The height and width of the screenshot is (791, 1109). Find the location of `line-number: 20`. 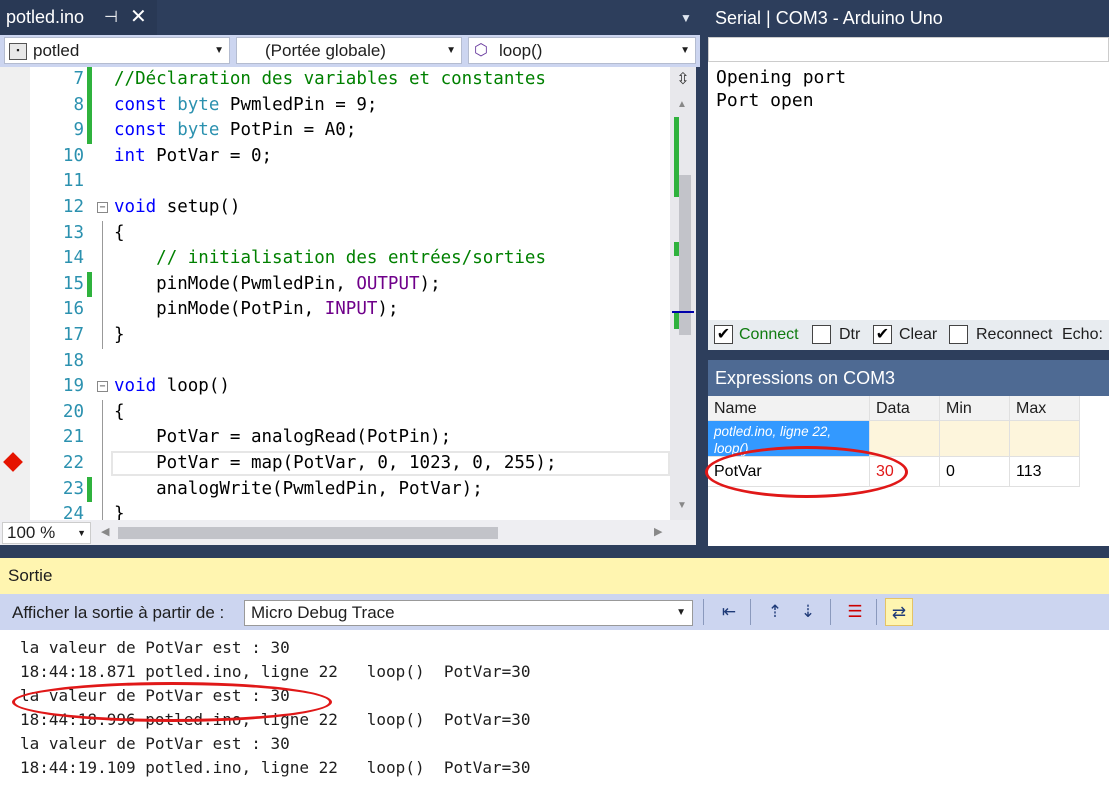

line-number: 20 is located at coordinates (73, 411).